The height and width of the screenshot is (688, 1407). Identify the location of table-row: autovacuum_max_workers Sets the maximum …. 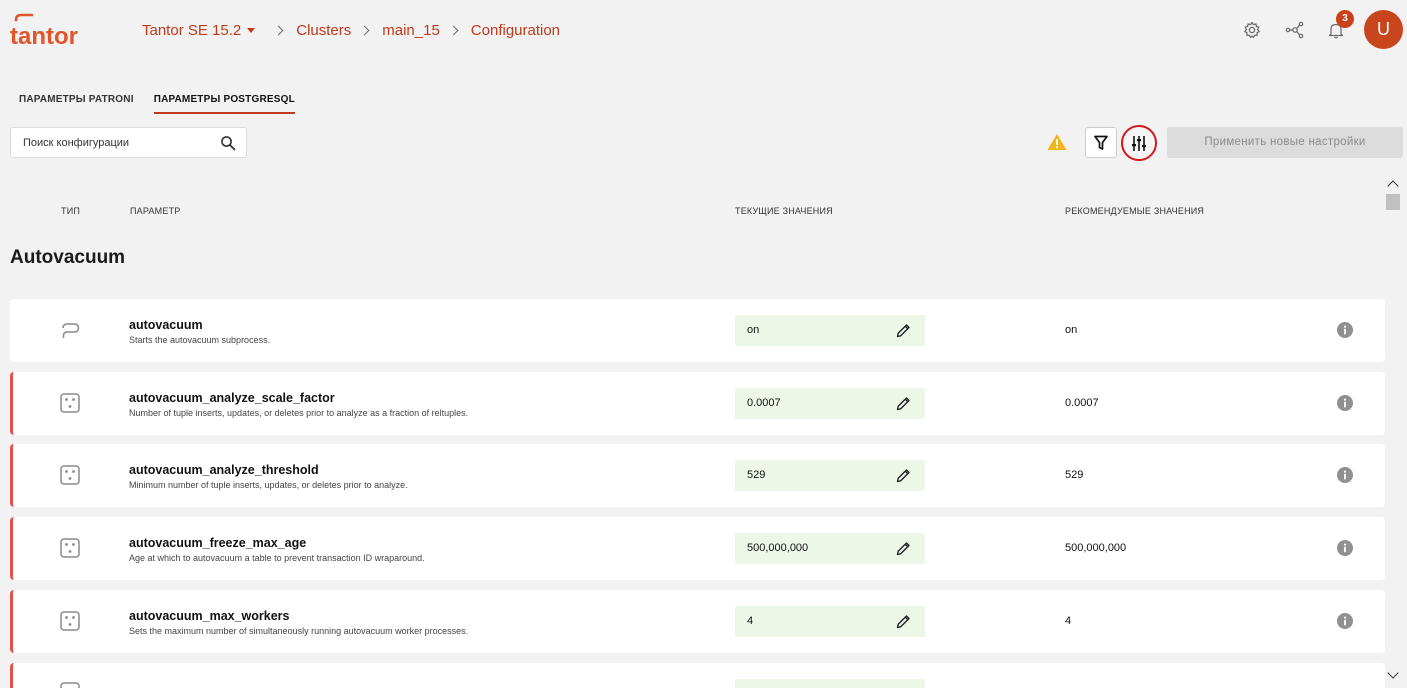
(697, 621).